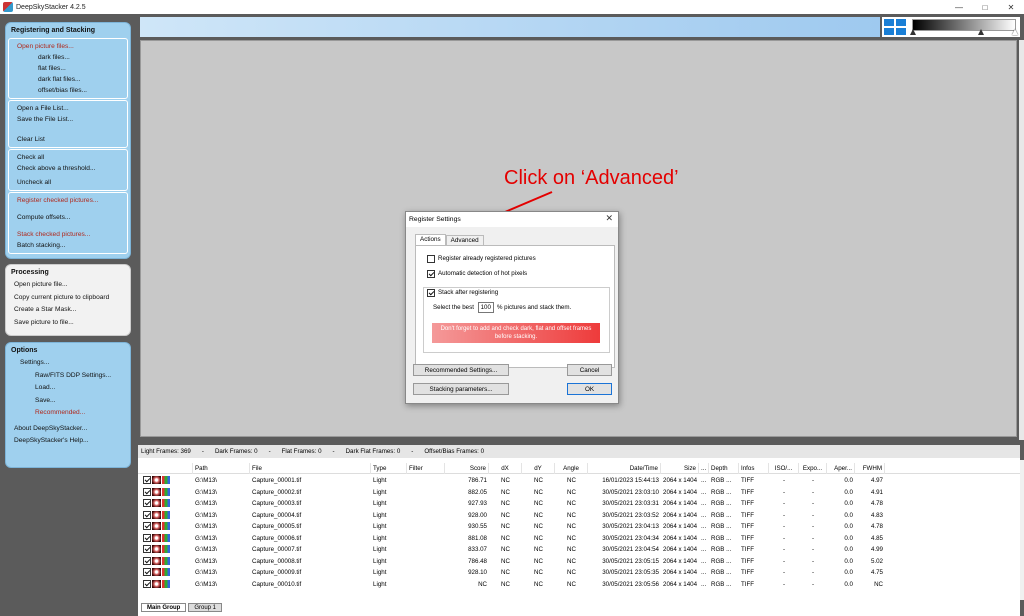  I want to click on midpoint-handle, so click(981, 32).